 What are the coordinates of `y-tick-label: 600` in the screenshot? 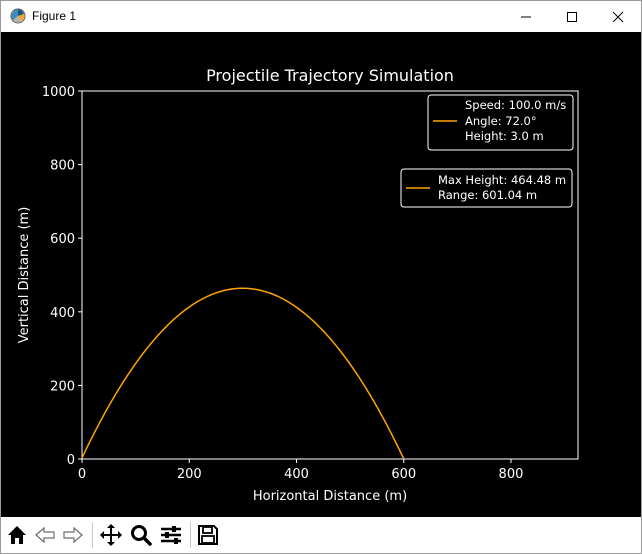 It's located at (62, 239).